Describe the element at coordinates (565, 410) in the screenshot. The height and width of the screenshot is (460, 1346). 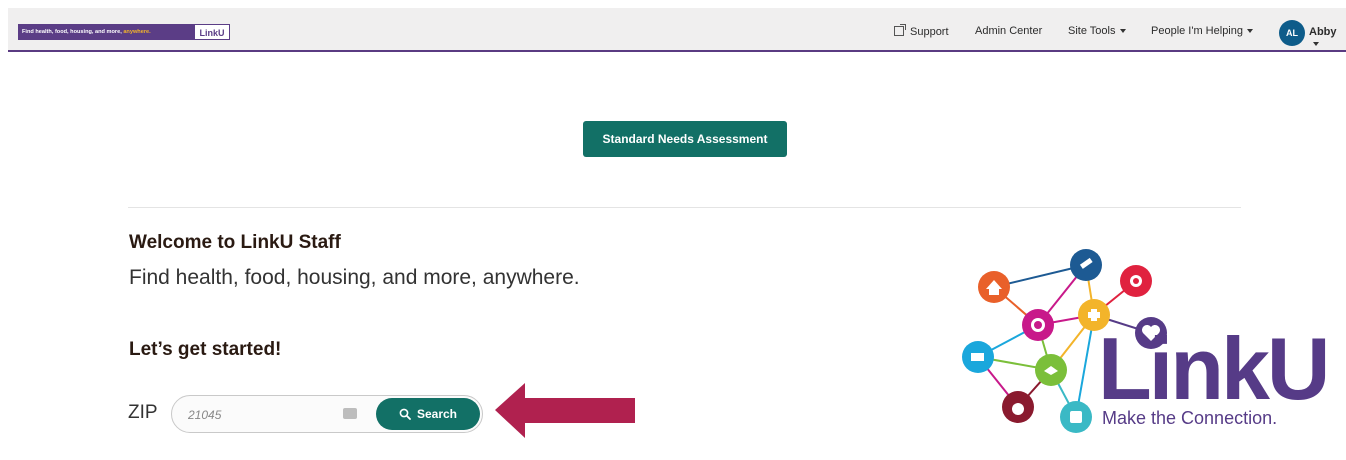
I see `left-arrow-icon` at that location.